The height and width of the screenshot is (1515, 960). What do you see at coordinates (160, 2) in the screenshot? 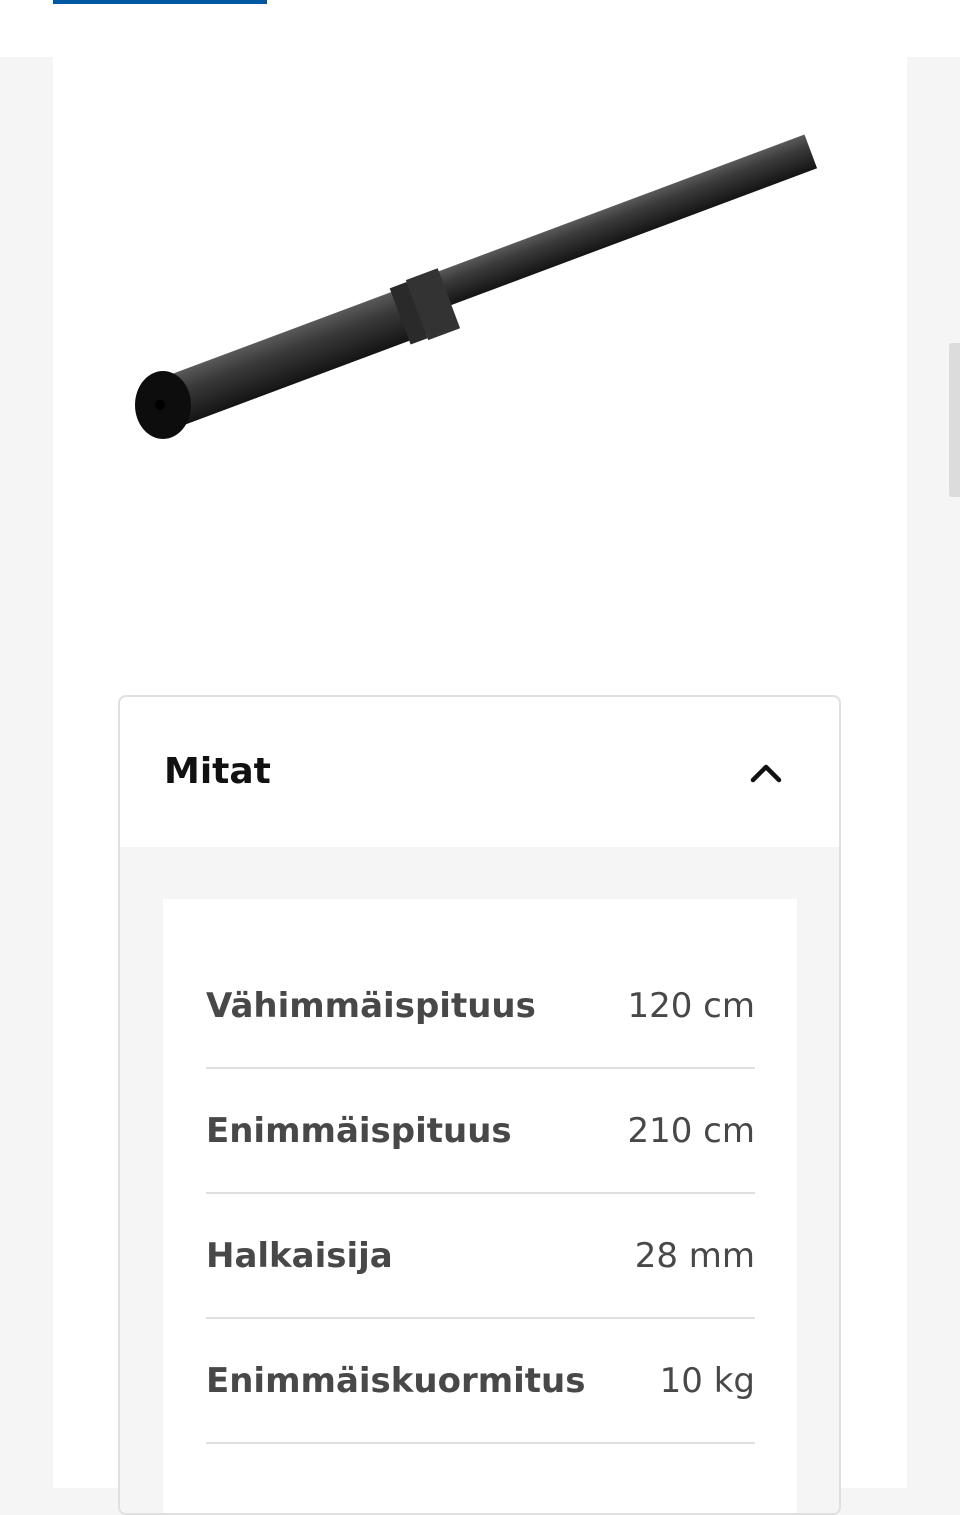
I see `active-tab-indicator` at bounding box center [160, 2].